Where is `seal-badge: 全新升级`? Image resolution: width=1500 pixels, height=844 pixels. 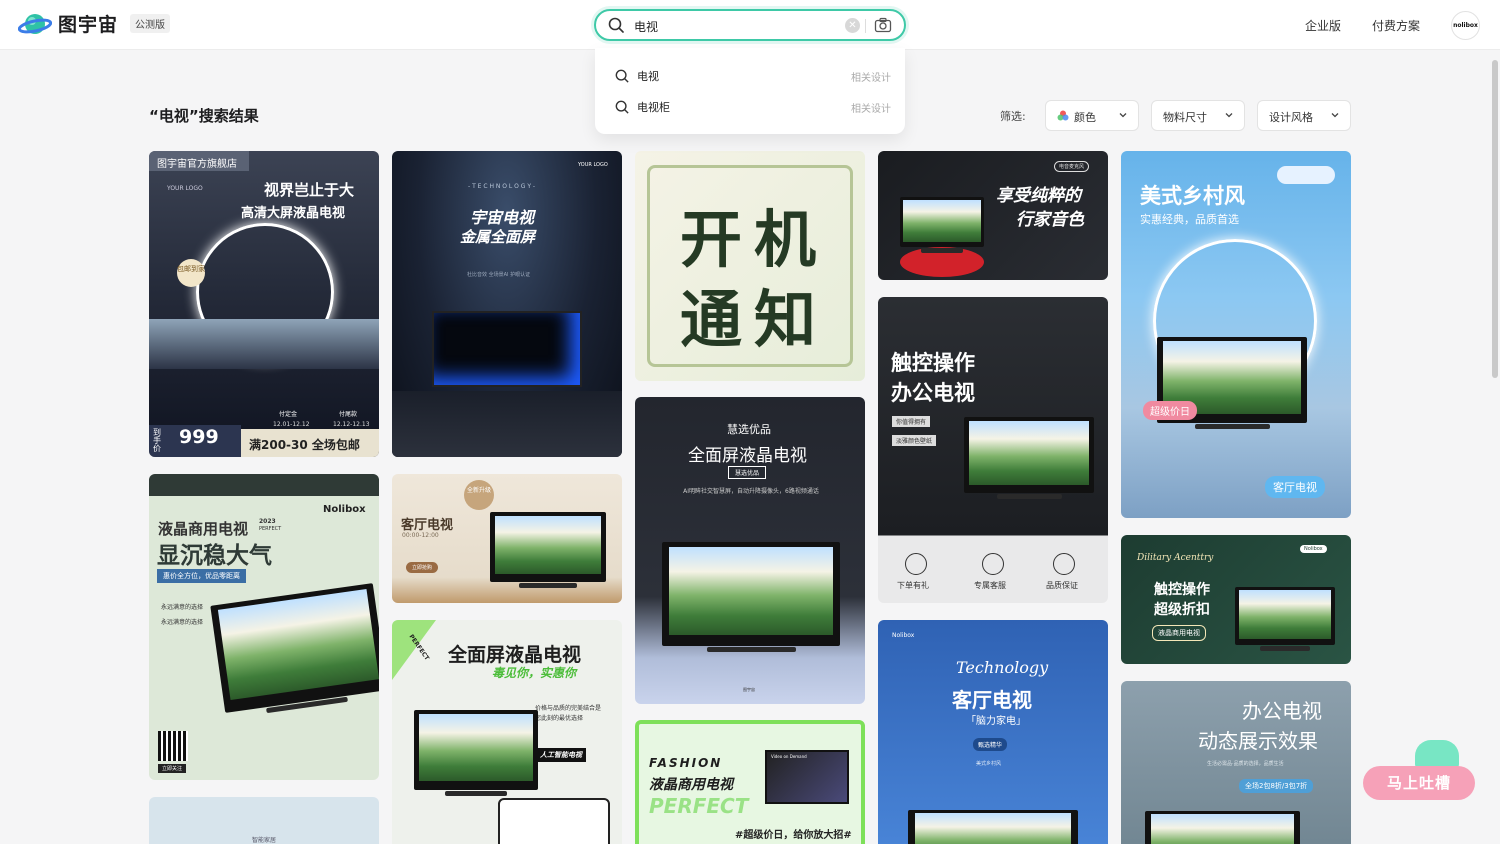 seal-badge: 全新升级 is located at coordinates (479, 495).